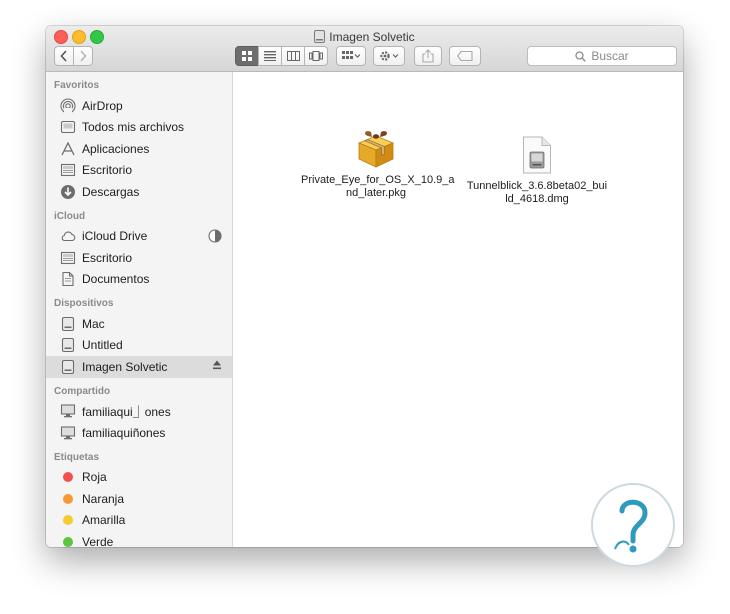 This screenshot has width=730, height=614. Describe the element at coordinates (98, 540) in the screenshot. I see `sidebar-item-label: Verde` at that location.